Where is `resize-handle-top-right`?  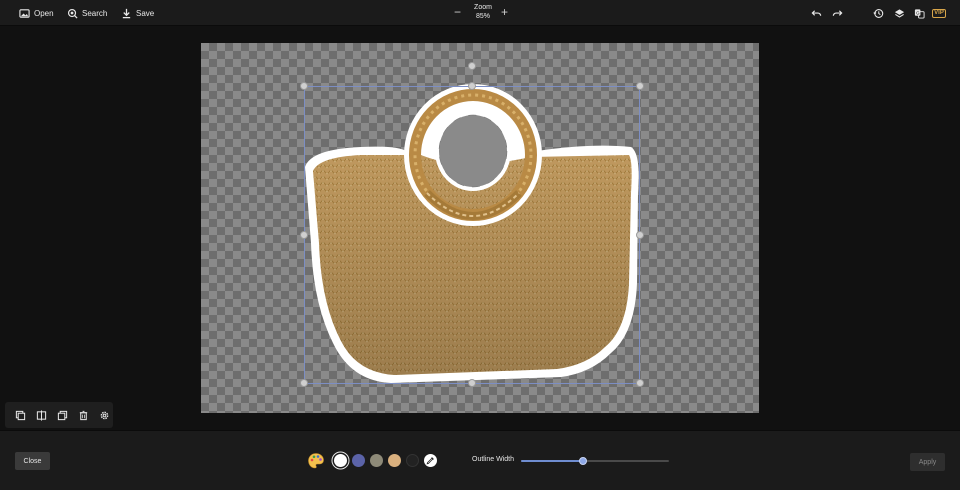 resize-handle-top-right is located at coordinates (640, 86).